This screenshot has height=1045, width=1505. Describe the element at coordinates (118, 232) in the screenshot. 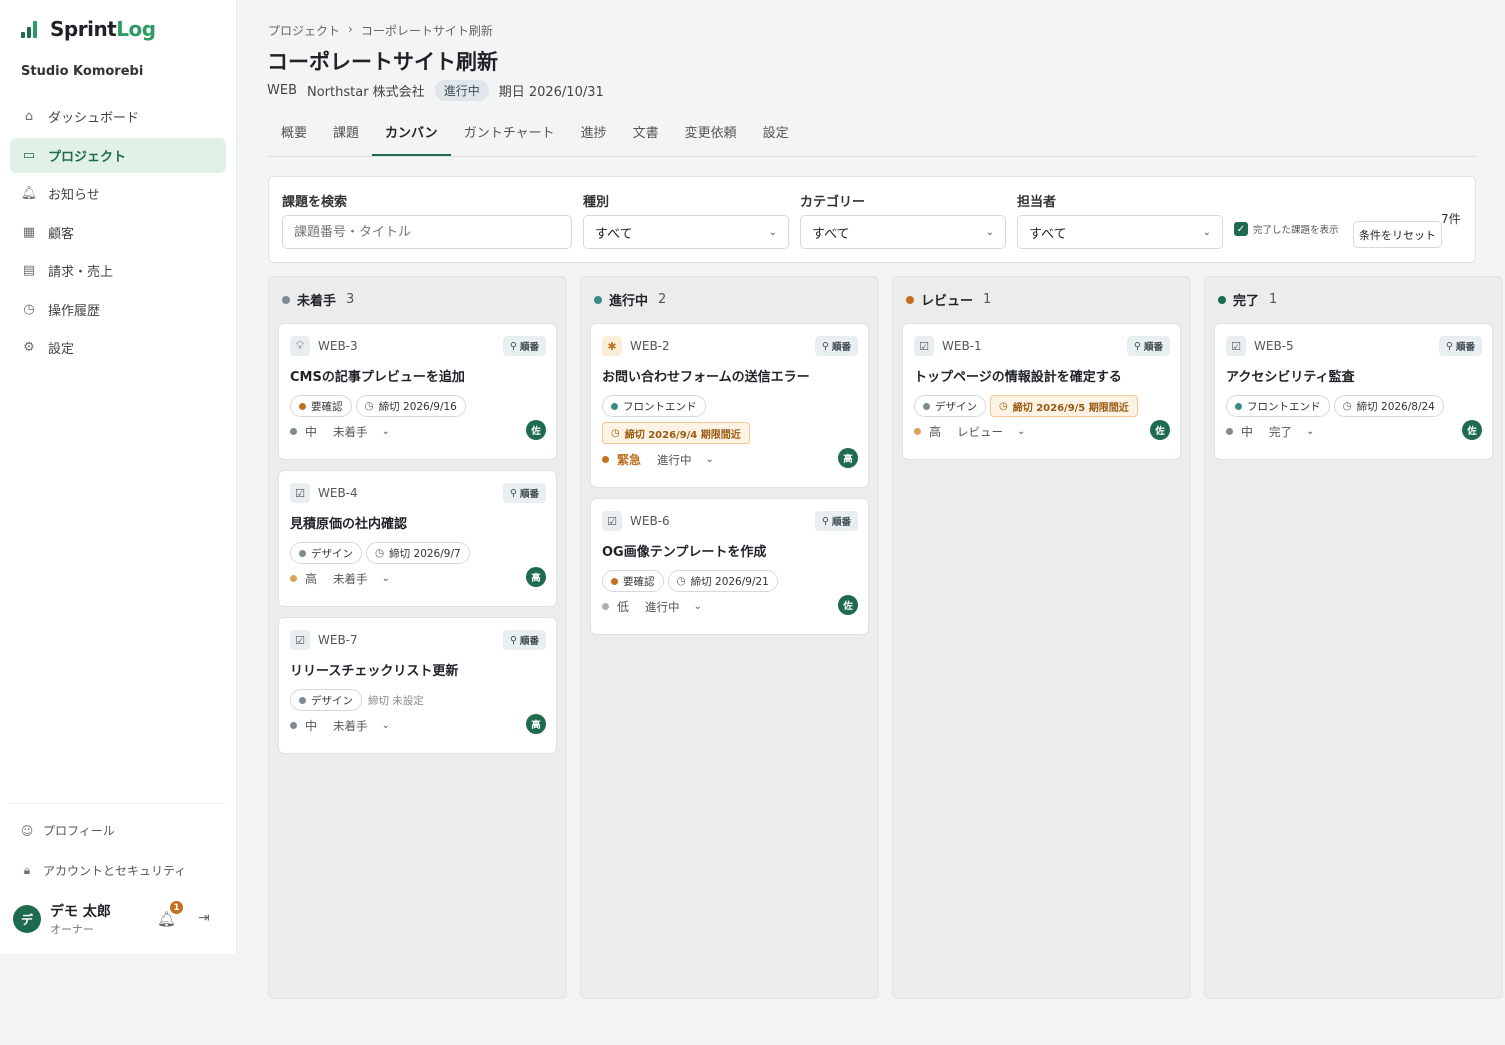

I see `sidebar-item-clients: ▦ 顧客` at that location.